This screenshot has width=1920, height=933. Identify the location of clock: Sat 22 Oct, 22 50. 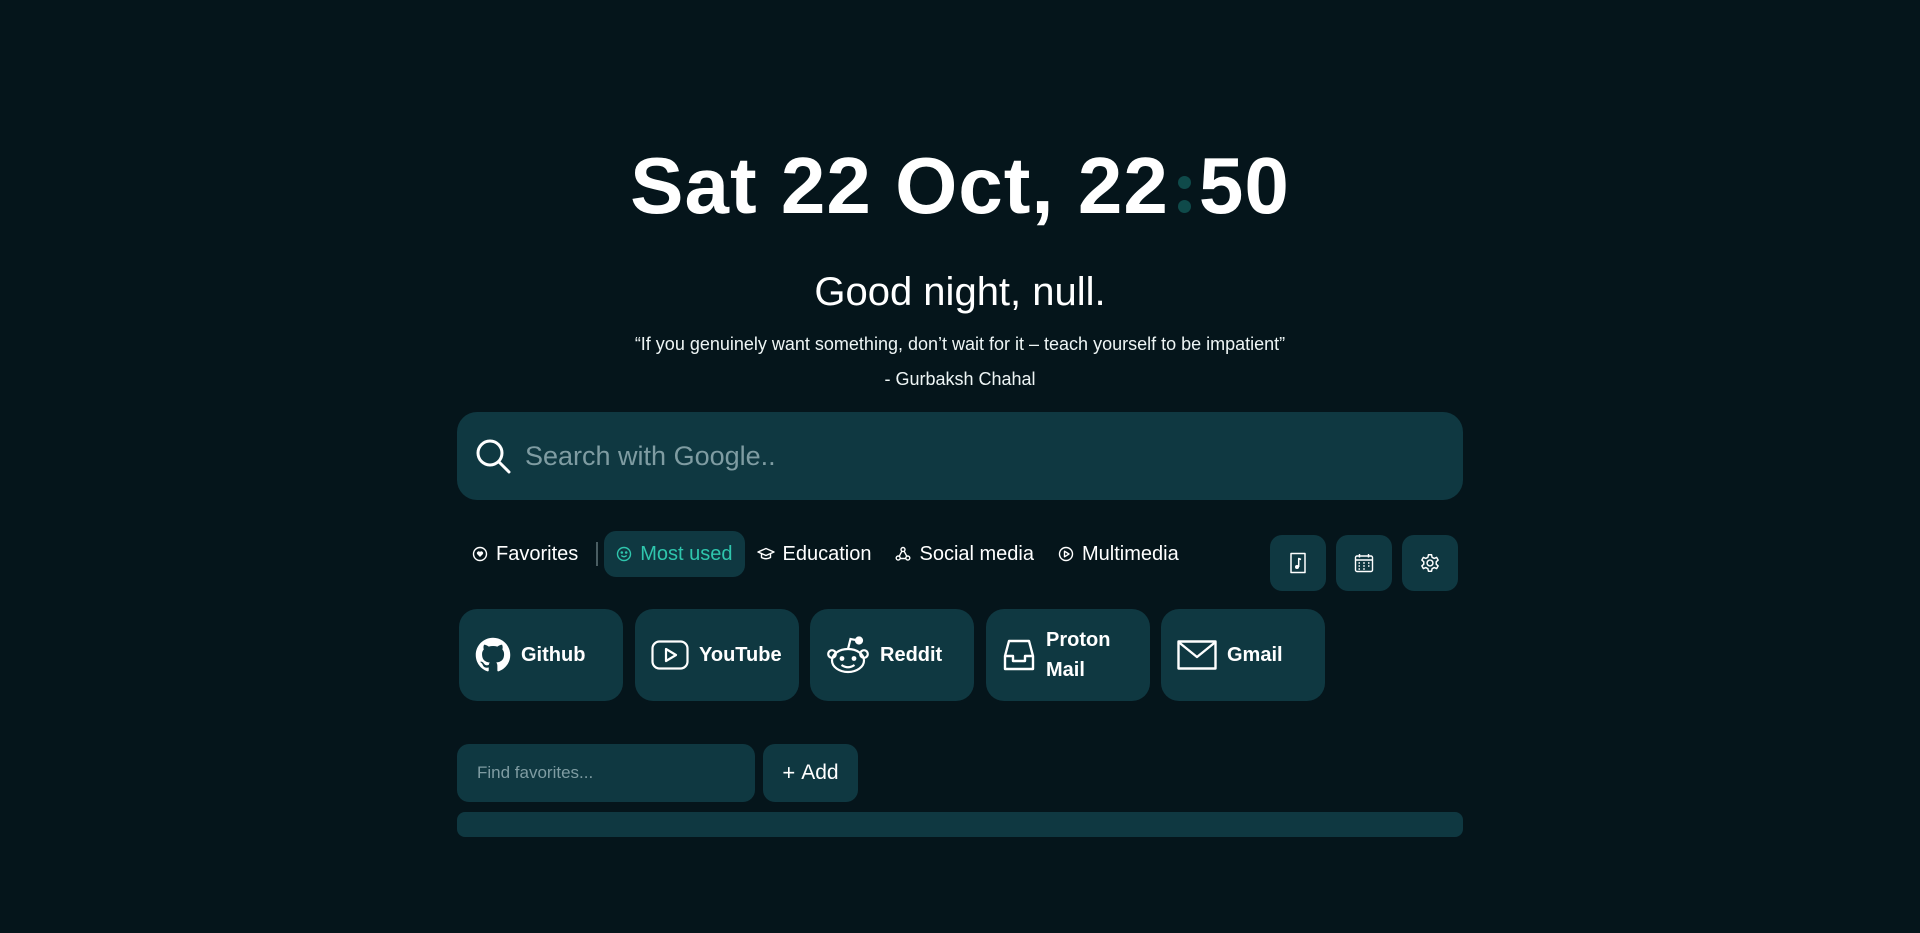
(960, 186).